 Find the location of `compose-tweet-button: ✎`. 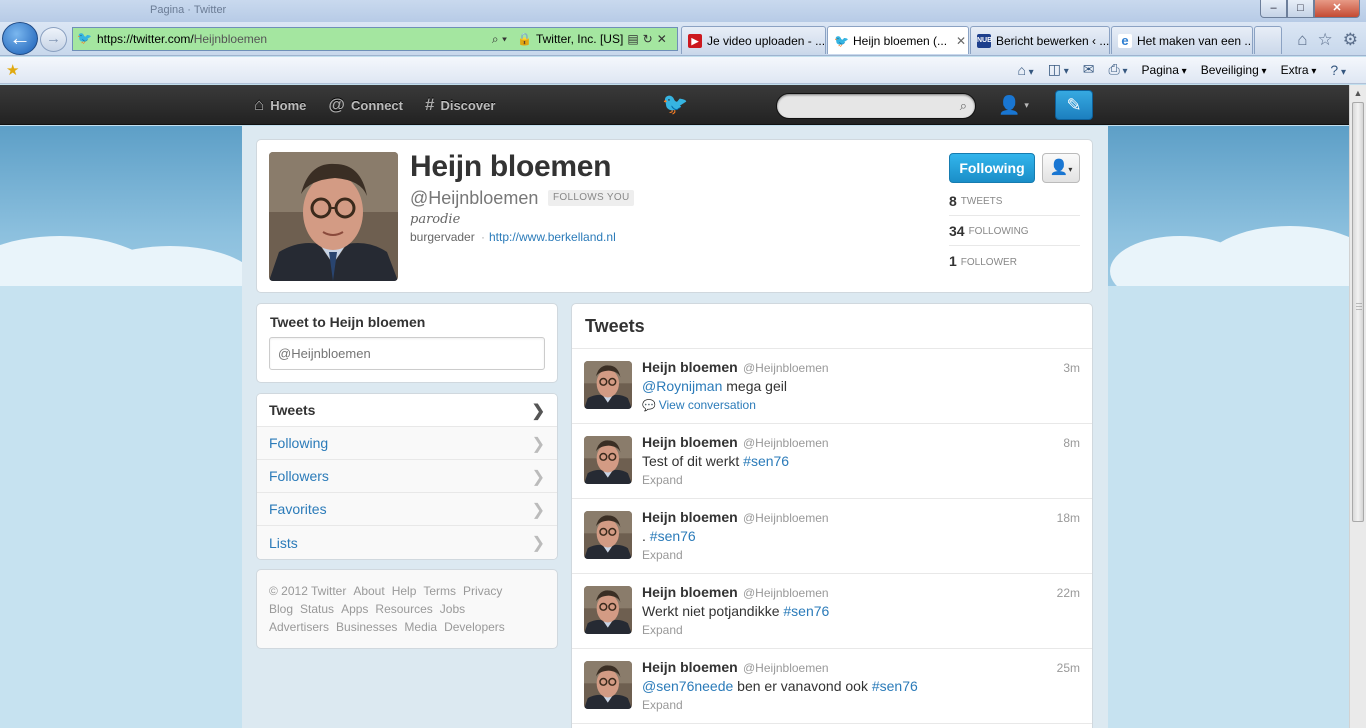

compose-tweet-button: ✎ is located at coordinates (1074, 105).